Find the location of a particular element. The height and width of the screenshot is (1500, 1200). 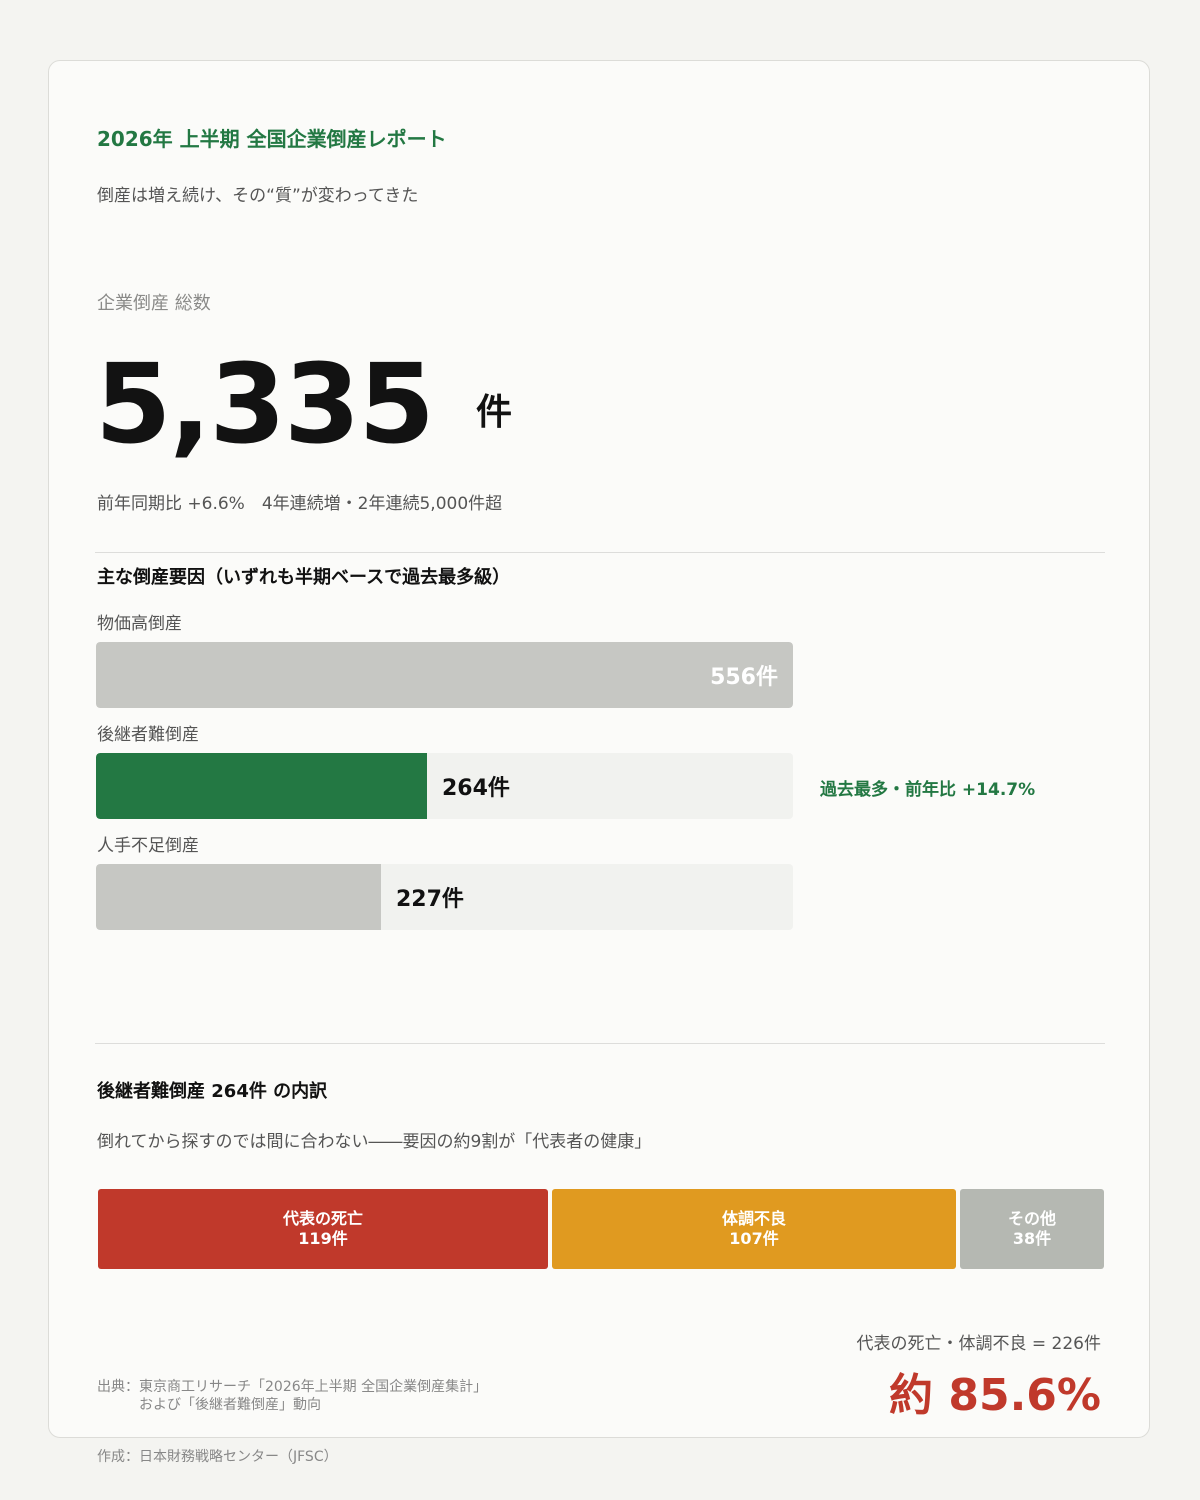

breakdown-stacked-bar: 代表の死亡 119件 体調不良 107件 その他 38件 is located at coordinates (601, 1229).